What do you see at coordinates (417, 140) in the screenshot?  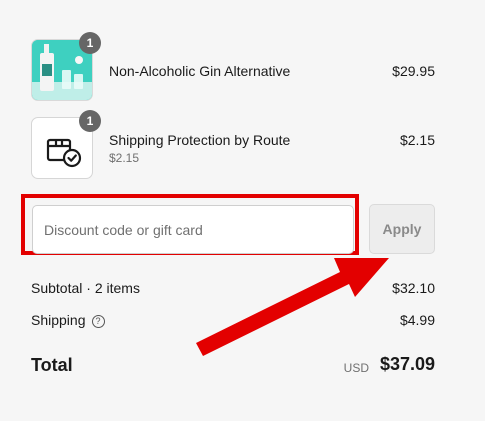 I see `product-price: $2.15` at bounding box center [417, 140].